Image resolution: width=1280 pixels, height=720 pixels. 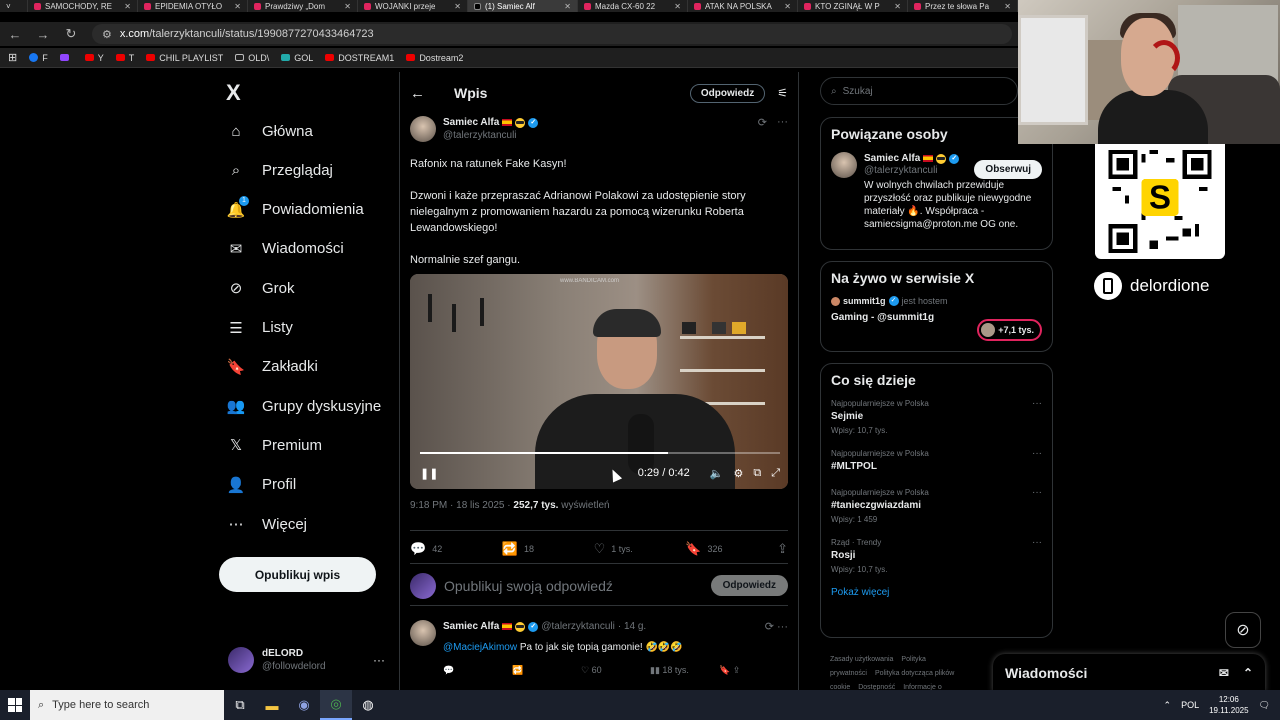 I want to click on like-action: ♡ 1 tys., so click(x=640, y=549).